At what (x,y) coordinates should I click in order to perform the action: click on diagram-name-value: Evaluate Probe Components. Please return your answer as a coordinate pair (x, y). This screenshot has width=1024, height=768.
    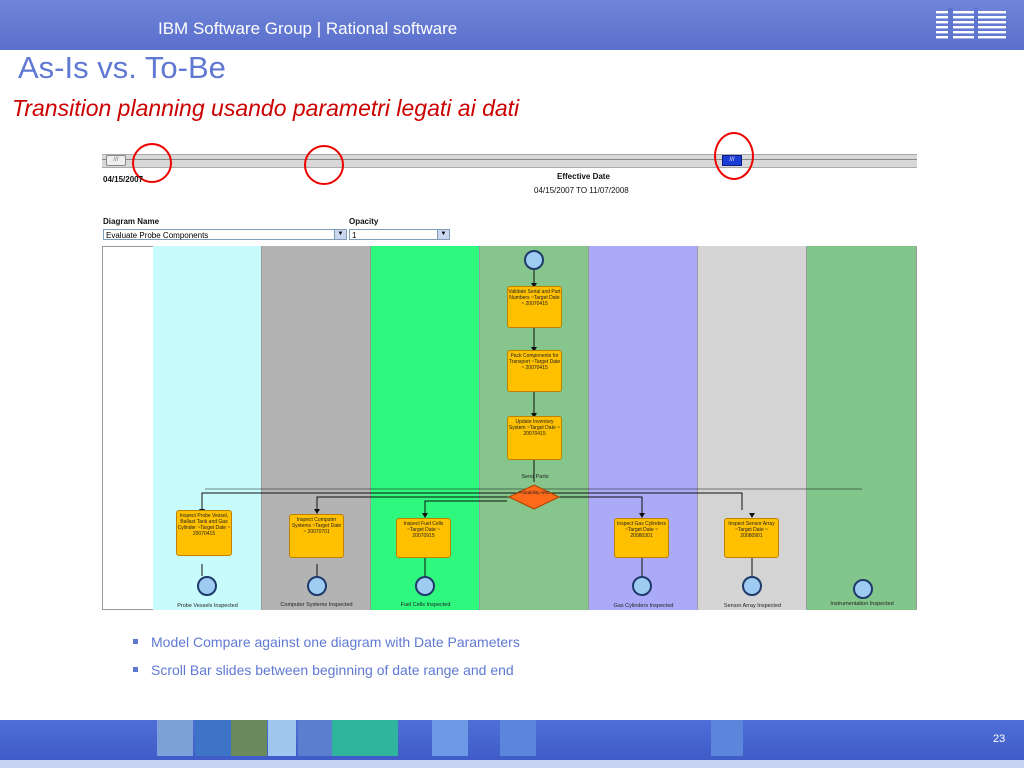
    Looking at the image, I should click on (157, 235).